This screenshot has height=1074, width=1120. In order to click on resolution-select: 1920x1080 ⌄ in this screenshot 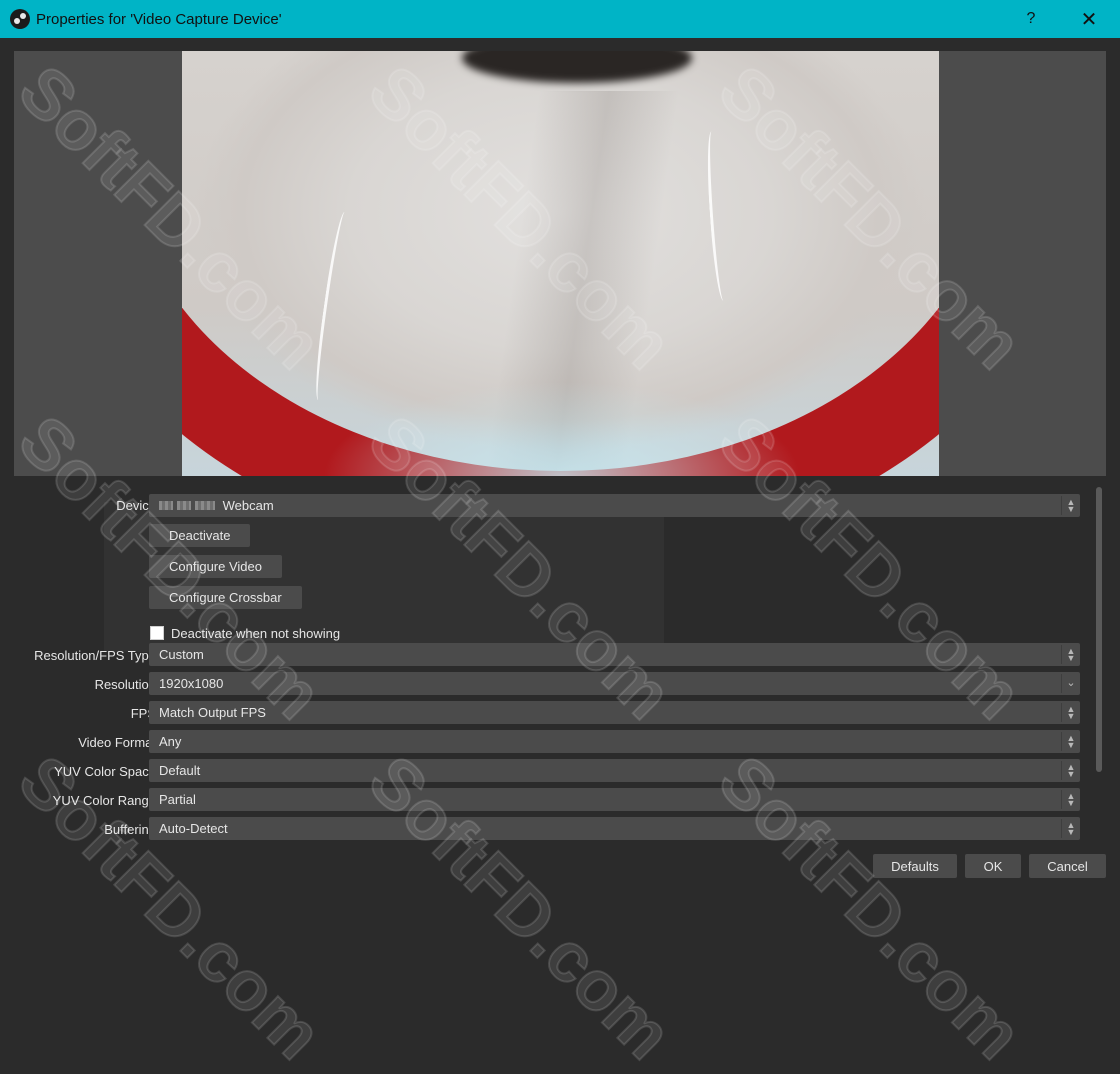, I will do `click(614, 683)`.